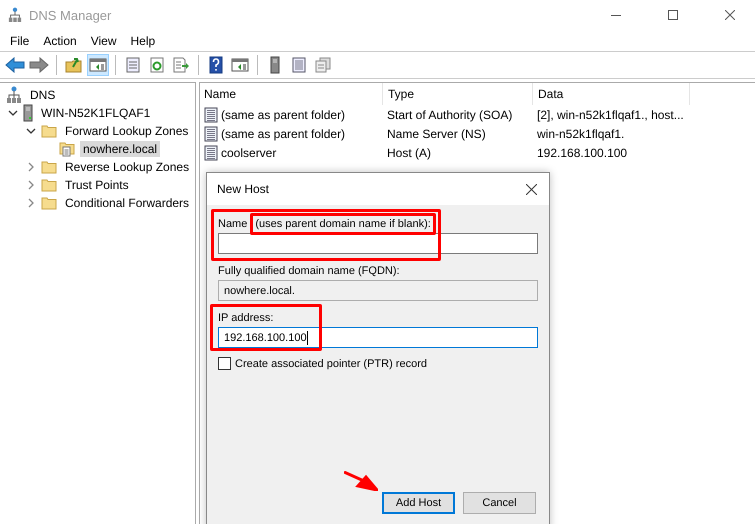 Image resolution: width=755 pixels, height=524 pixels. I want to click on record-list-icon, so click(299, 65).